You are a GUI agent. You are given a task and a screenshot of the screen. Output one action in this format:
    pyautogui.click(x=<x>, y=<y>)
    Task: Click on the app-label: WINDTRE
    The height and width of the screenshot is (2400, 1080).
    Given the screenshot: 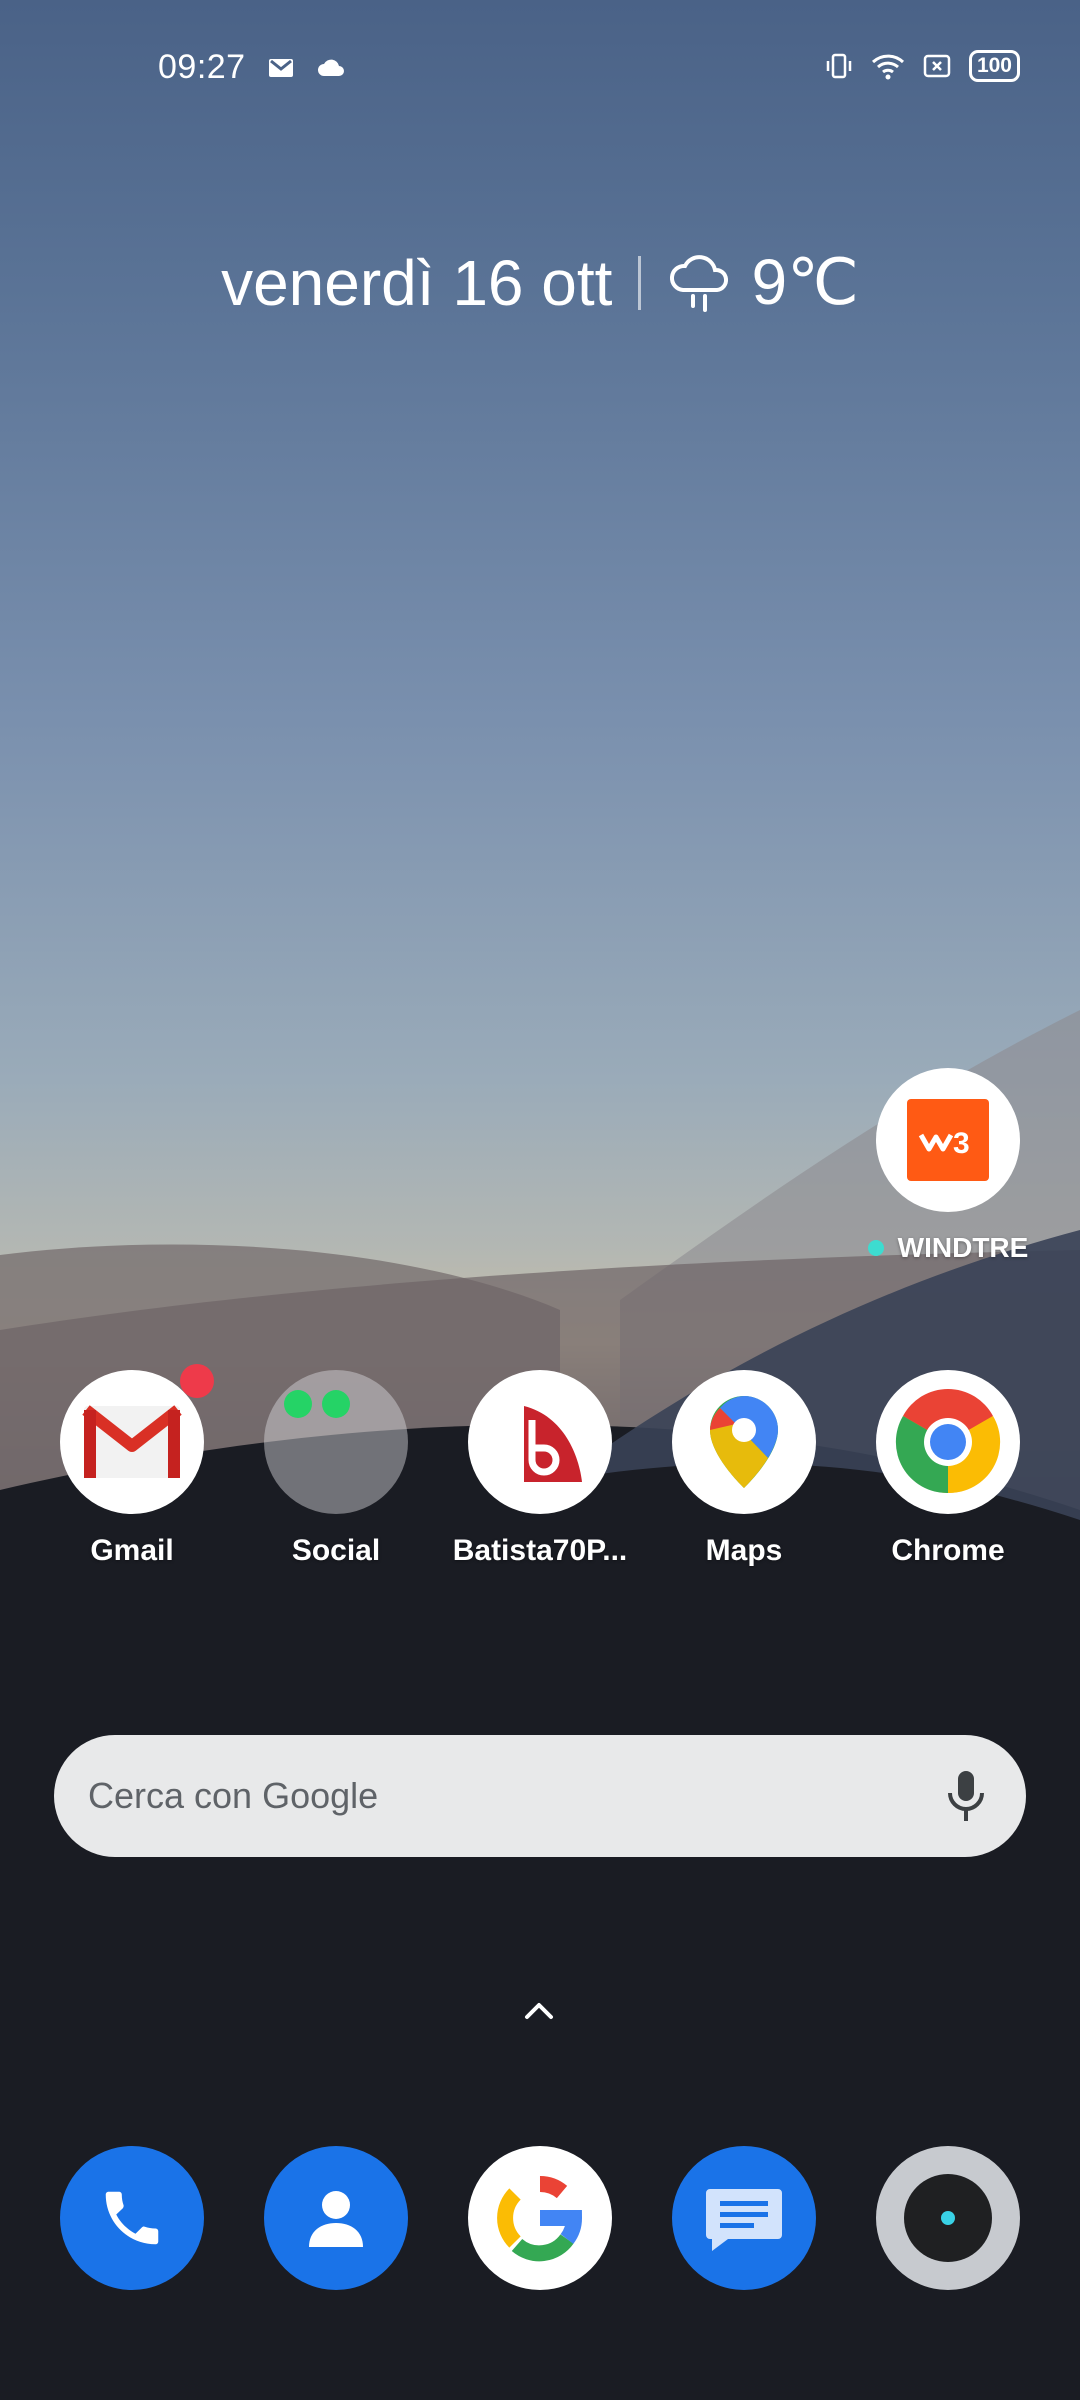 What is the action you would take?
    pyautogui.click(x=963, y=1247)
    